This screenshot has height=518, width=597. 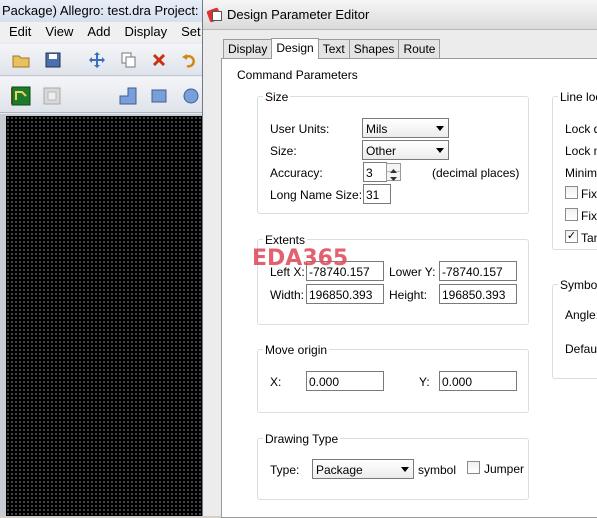 What do you see at coordinates (345, 381) in the screenshot?
I see `origin-x-input: 0.000` at bounding box center [345, 381].